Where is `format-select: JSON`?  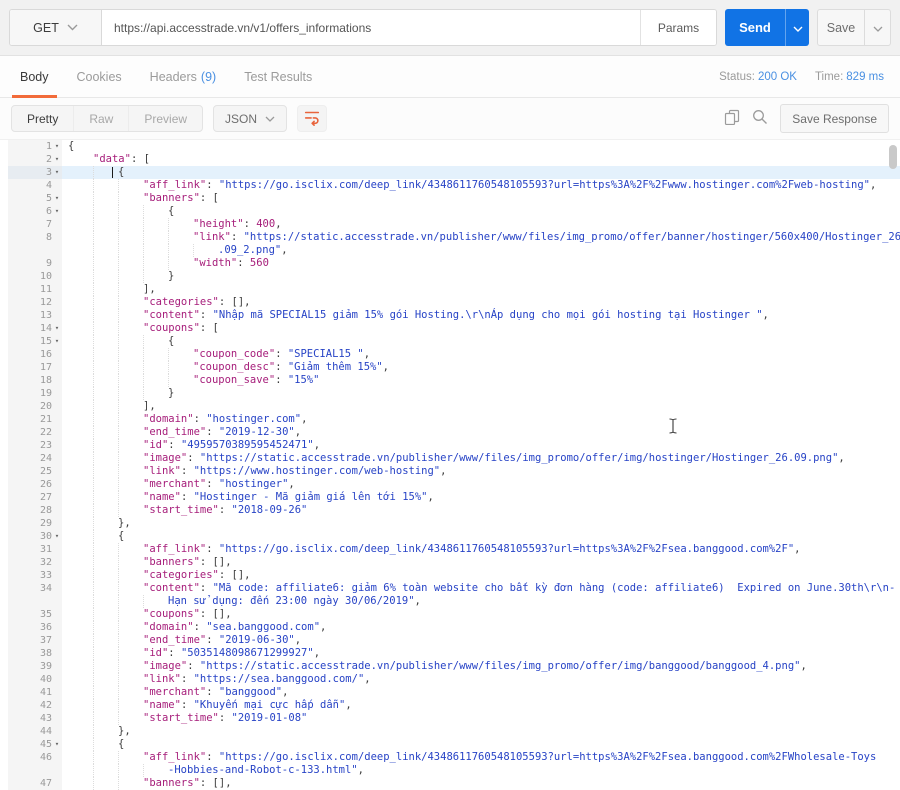 format-select: JSON is located at coordinates (250, 118).